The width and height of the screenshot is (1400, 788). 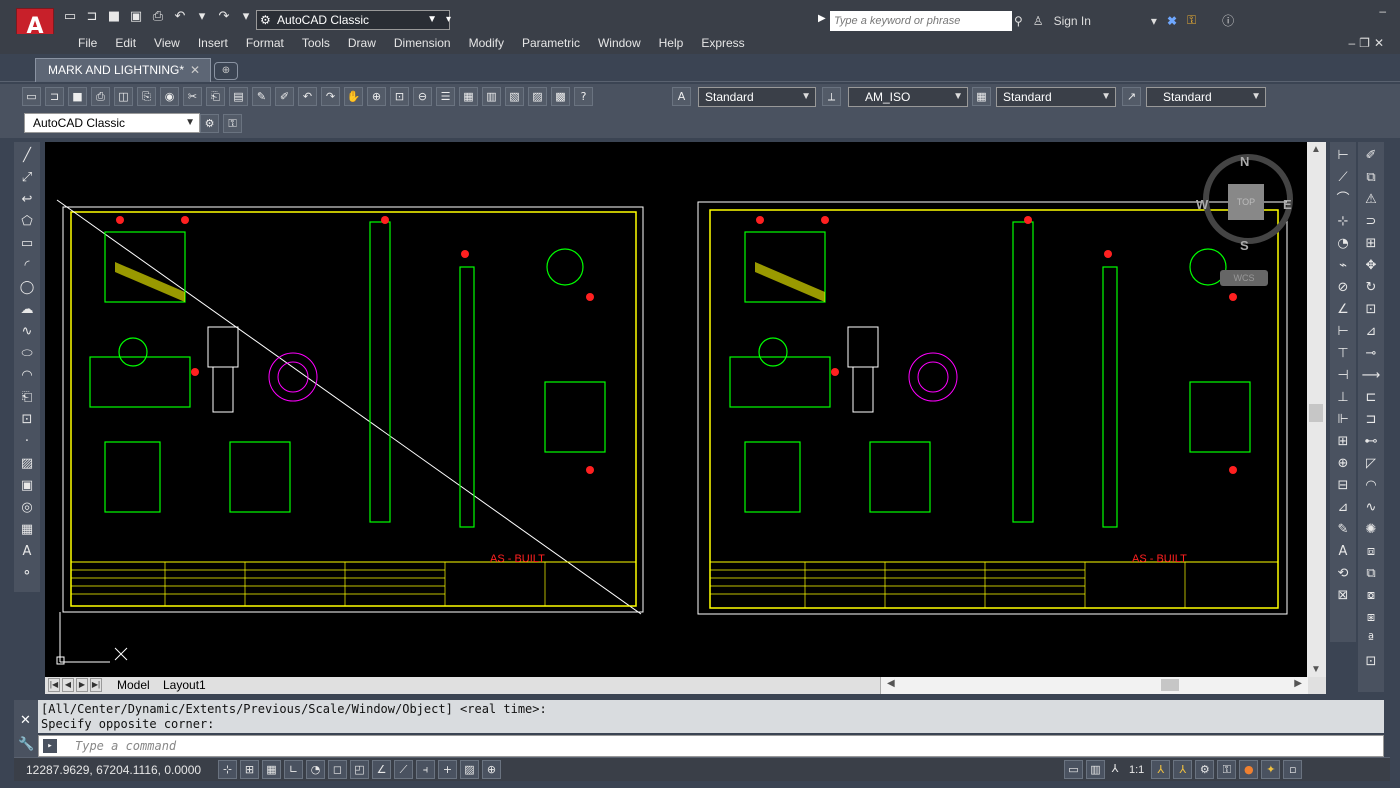 What do you see at coordinates (1371, 155) in the screenshot?
I see `erase-icon: ✐` at bounding box center [1371, 155].